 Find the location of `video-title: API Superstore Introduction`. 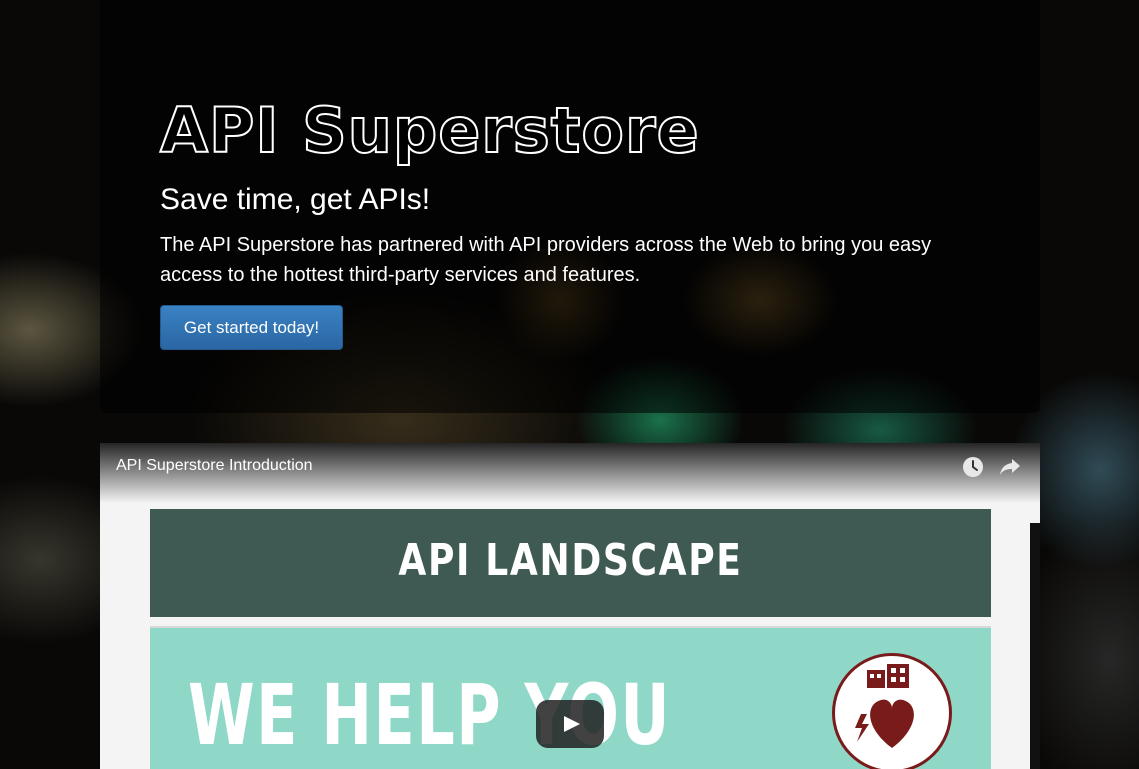

video-title: API Superstore Introduction is located at coordinates (214, 466).